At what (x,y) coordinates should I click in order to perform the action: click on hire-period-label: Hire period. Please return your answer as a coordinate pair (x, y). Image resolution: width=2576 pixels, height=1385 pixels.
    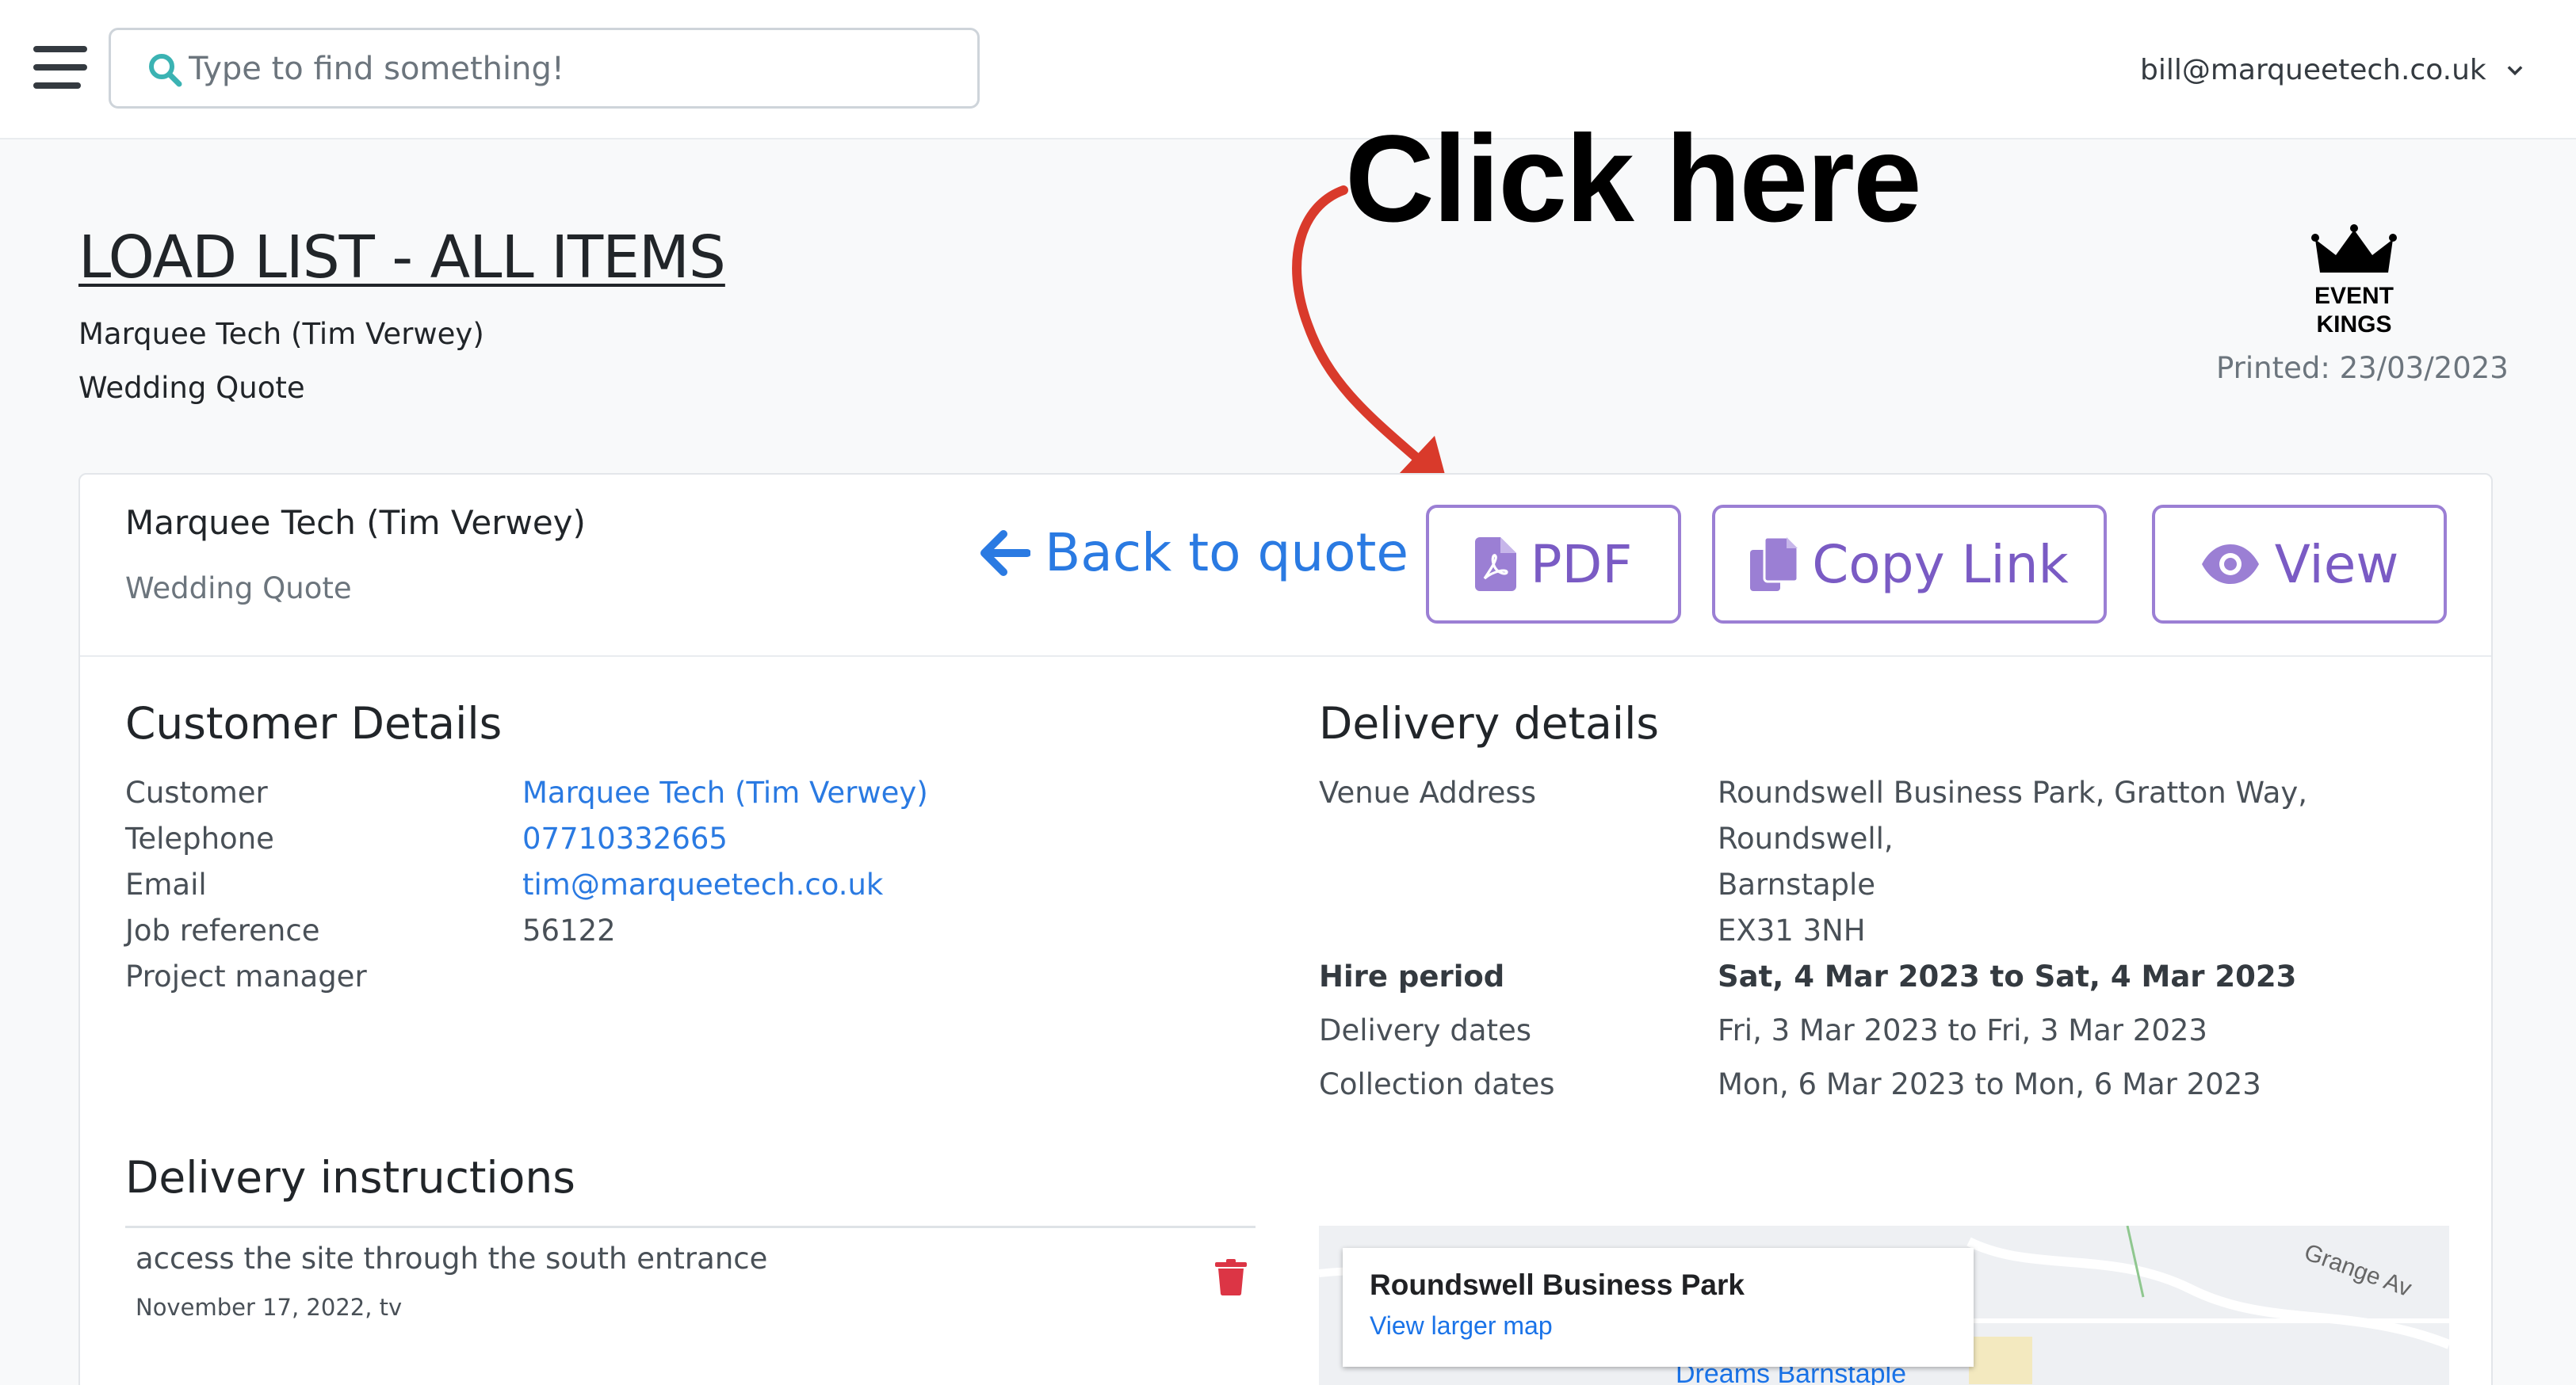
    Looking at the image, I should click on (1412, 977).